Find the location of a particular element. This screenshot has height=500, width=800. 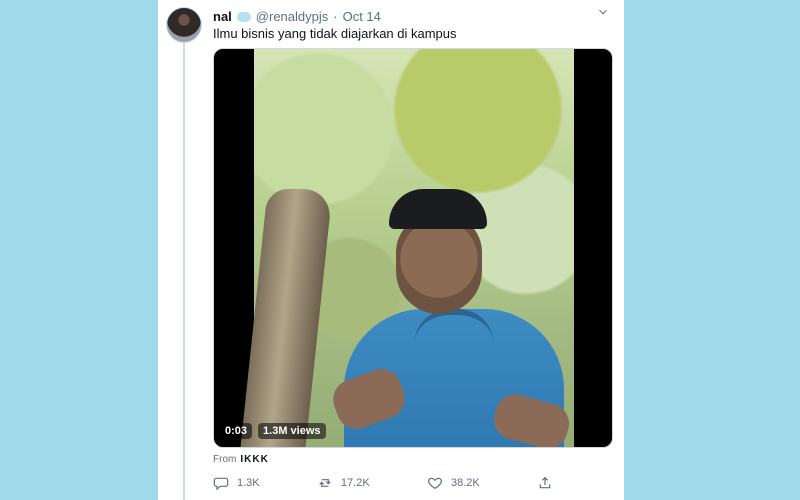

tweet-actions: 1.3K 17.2K 38.2K is located at coordinates (383, 483).